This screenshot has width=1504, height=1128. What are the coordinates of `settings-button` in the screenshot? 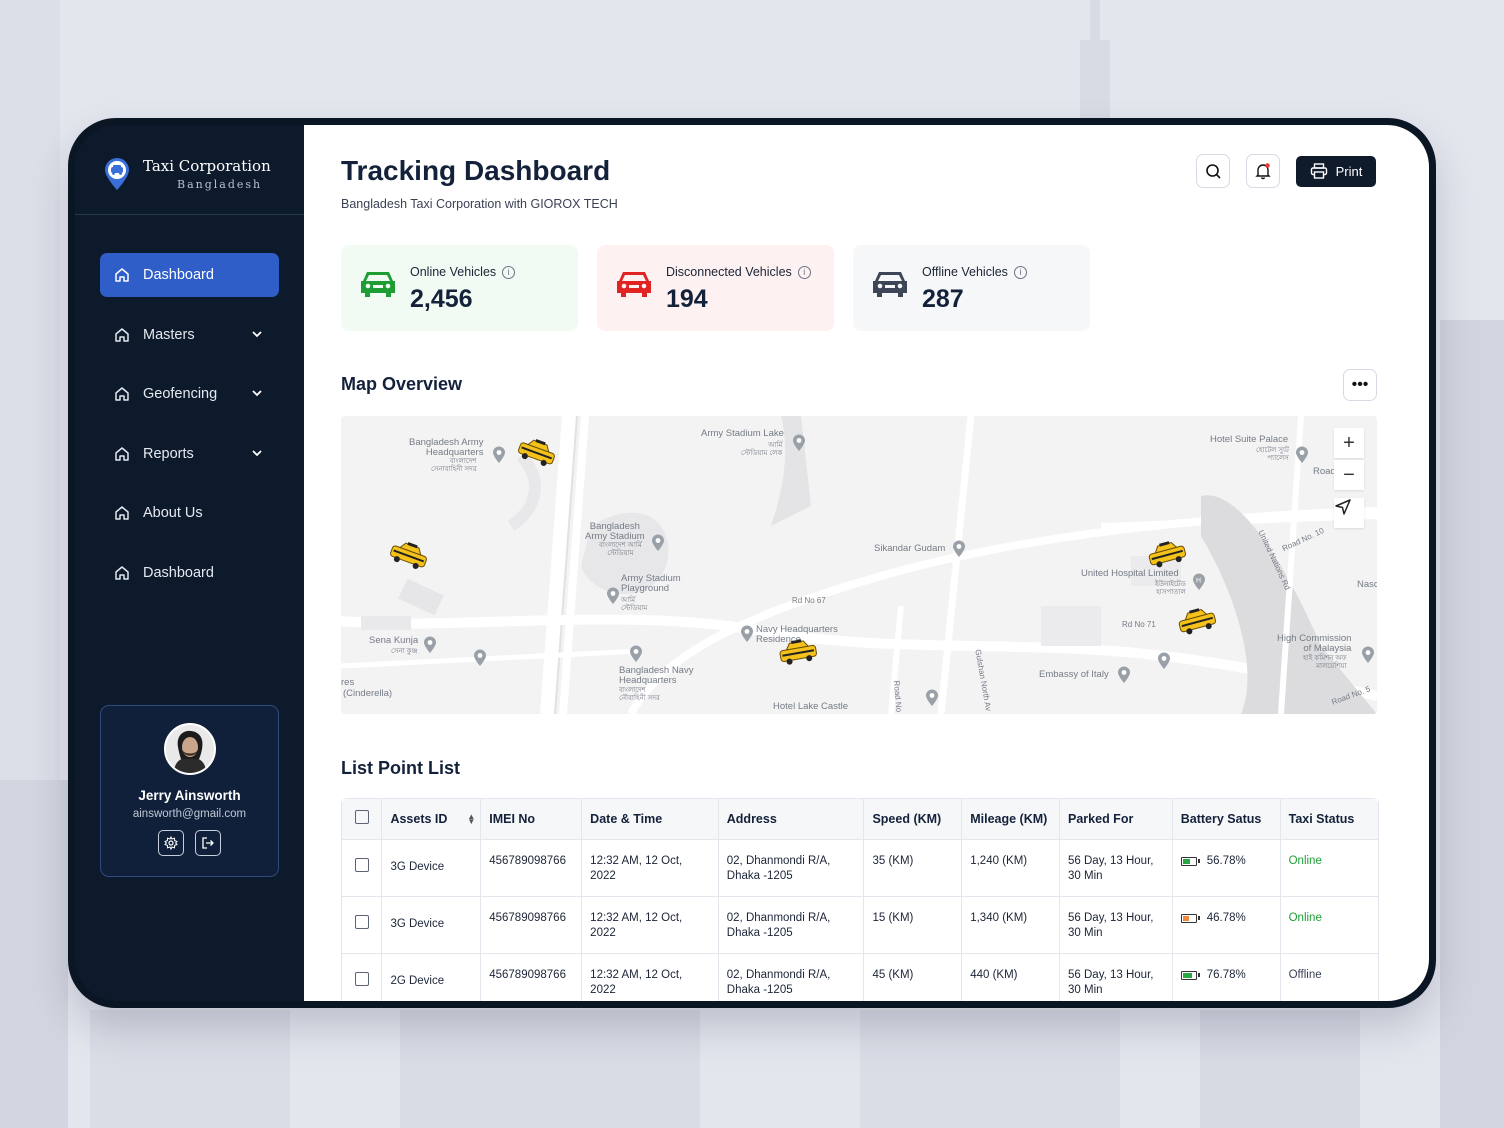 It's located at (171, 843).